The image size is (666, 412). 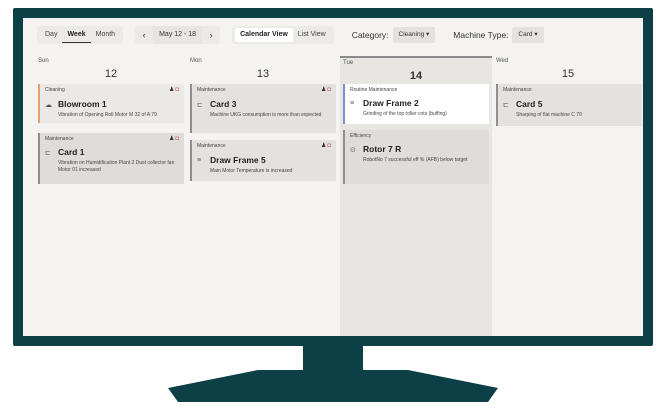 I want to click on day-name: Wed, so click(x=502, y=61).